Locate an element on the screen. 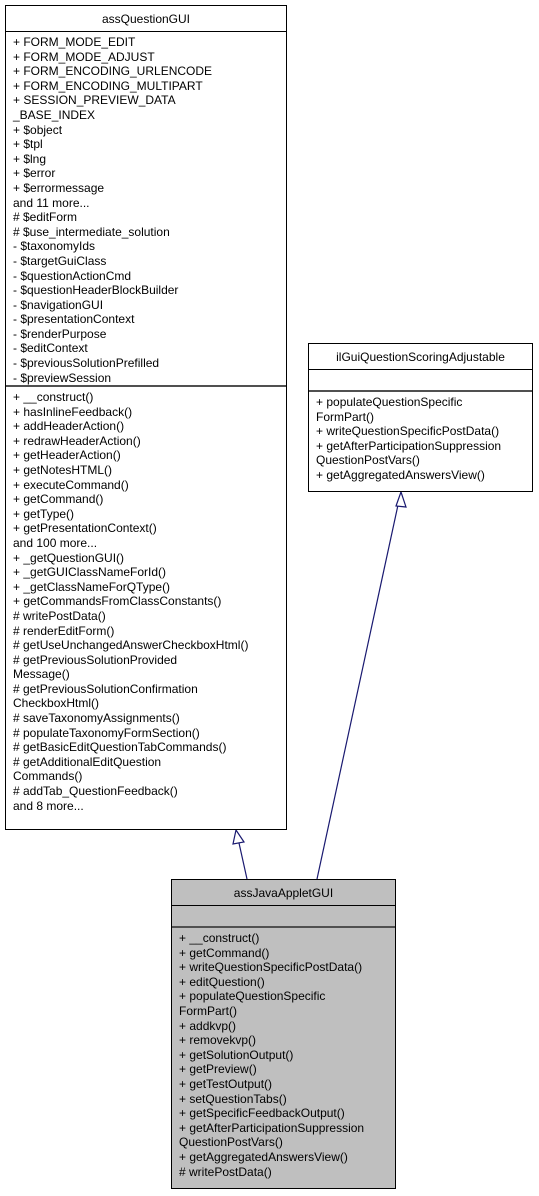 The height and width of the screenshot is (1196, 539). attribute-item: - $questionActionCmd is located at coordinates (72, 275).